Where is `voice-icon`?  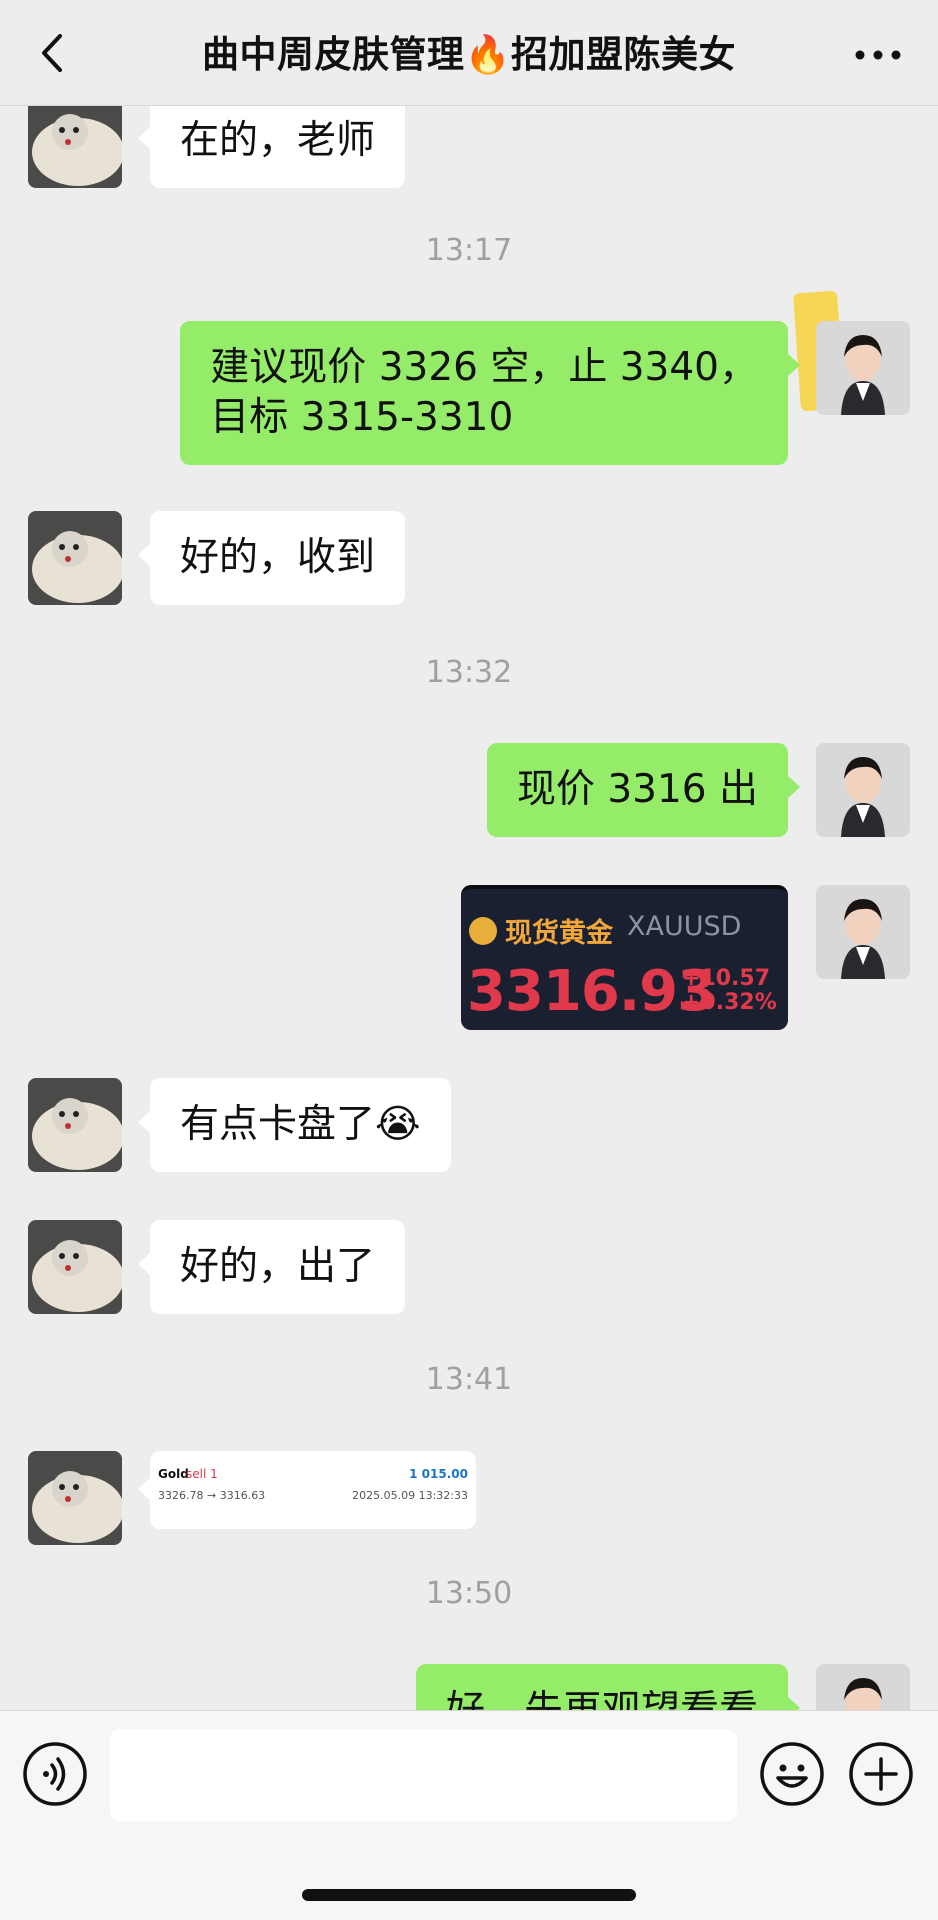
voice-icon is located at coordinates (55, 1774).